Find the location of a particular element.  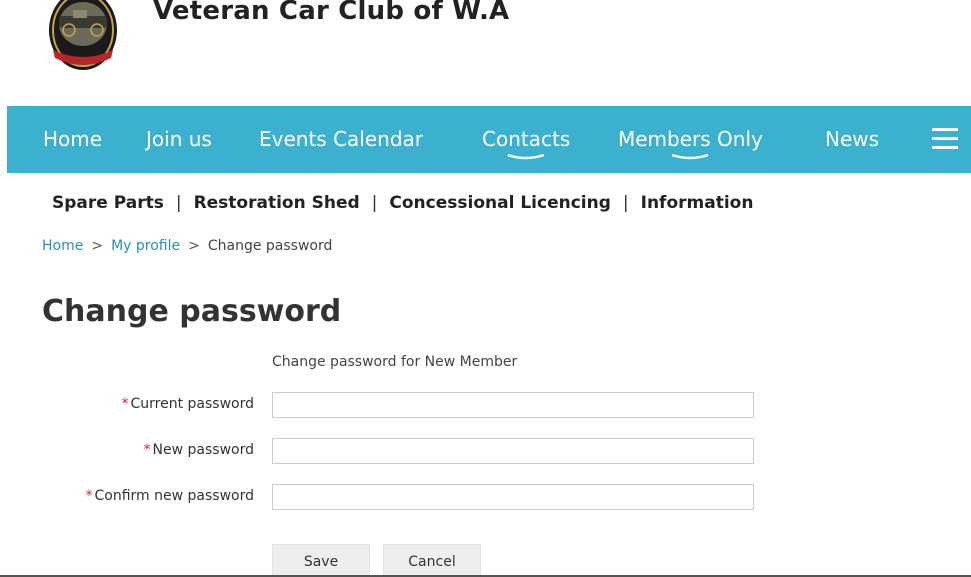

nav-label: Members Only is located at coordinates (690, 139).